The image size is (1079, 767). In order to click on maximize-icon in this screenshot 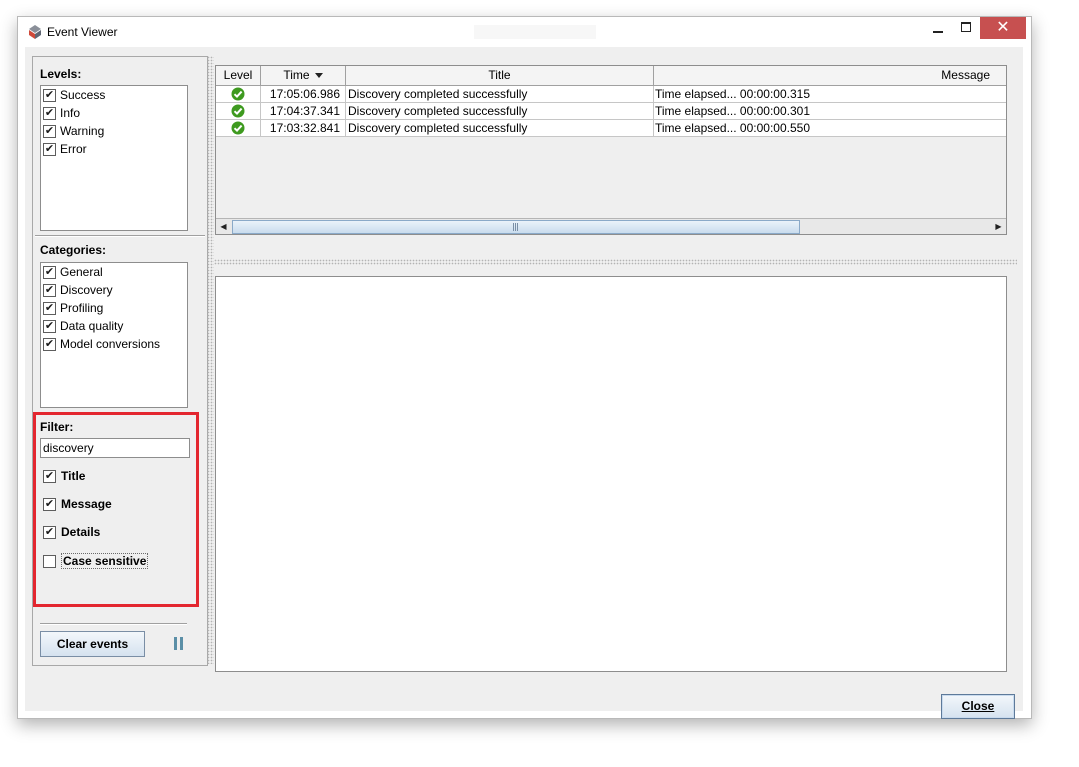, I will do `click(966, 27)`.